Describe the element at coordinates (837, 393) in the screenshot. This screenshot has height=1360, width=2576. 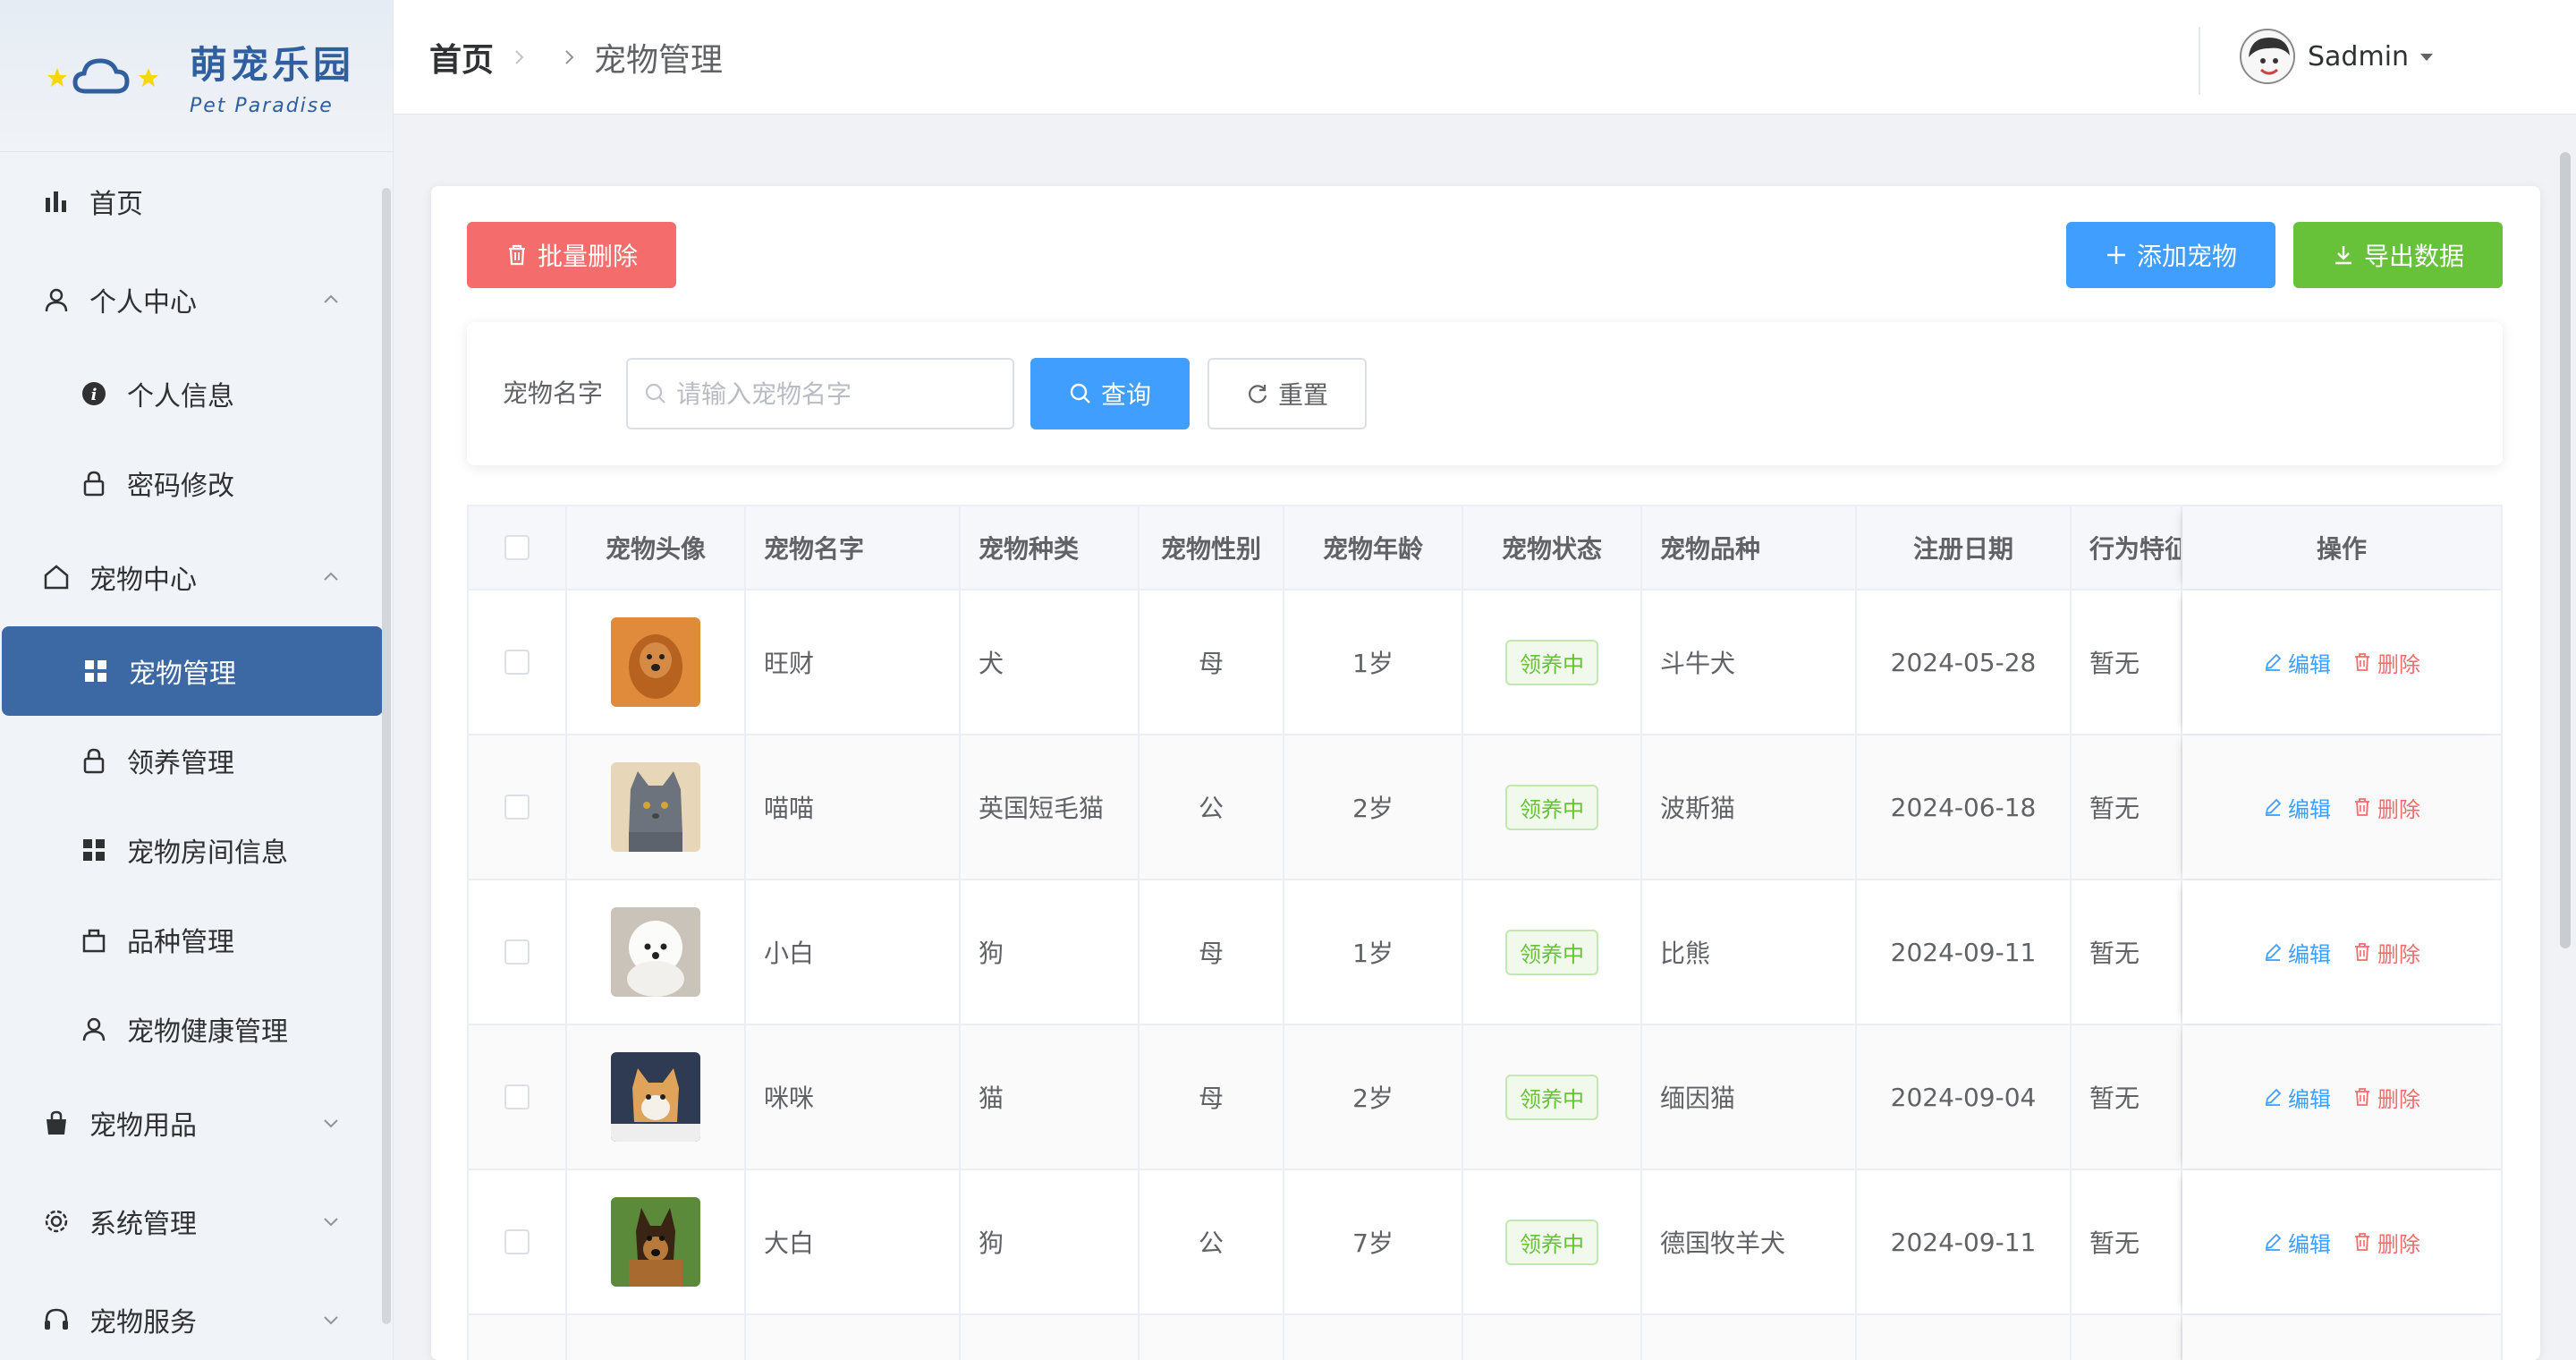
I see `search-input` at that location.